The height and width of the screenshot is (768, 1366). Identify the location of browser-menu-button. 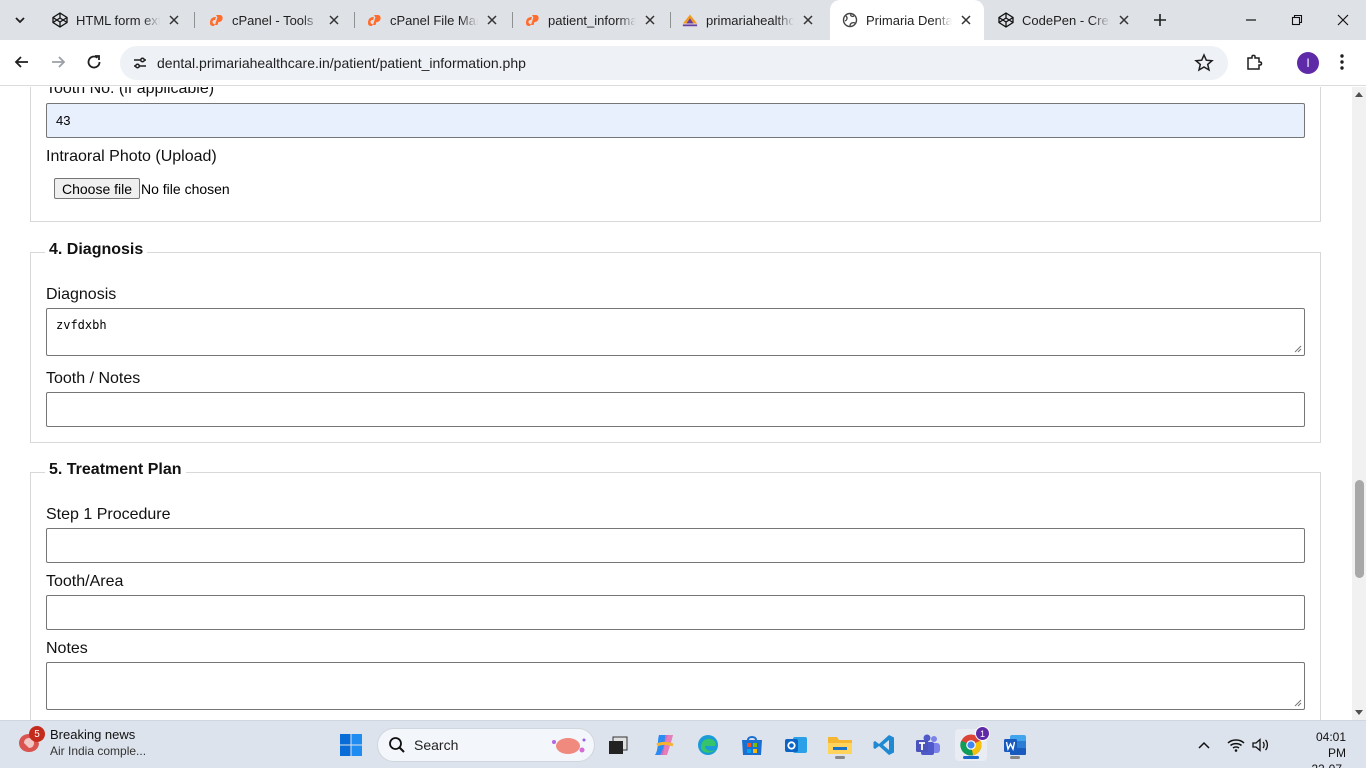
(1342, 62).